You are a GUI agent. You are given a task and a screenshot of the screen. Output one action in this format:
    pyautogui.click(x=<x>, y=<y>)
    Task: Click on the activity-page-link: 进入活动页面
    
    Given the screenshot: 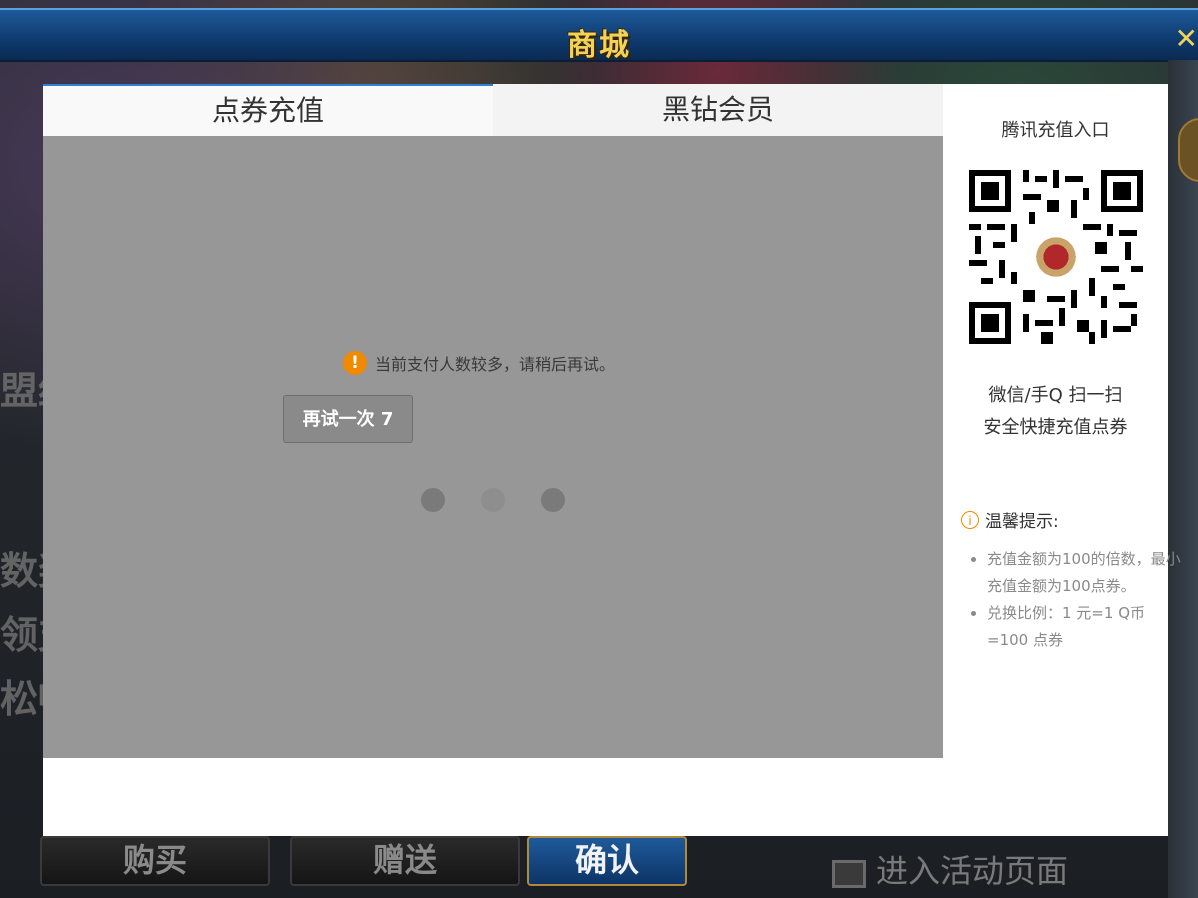 What is the action you would take?
    pyautogui.click(x=950, y=869)
    